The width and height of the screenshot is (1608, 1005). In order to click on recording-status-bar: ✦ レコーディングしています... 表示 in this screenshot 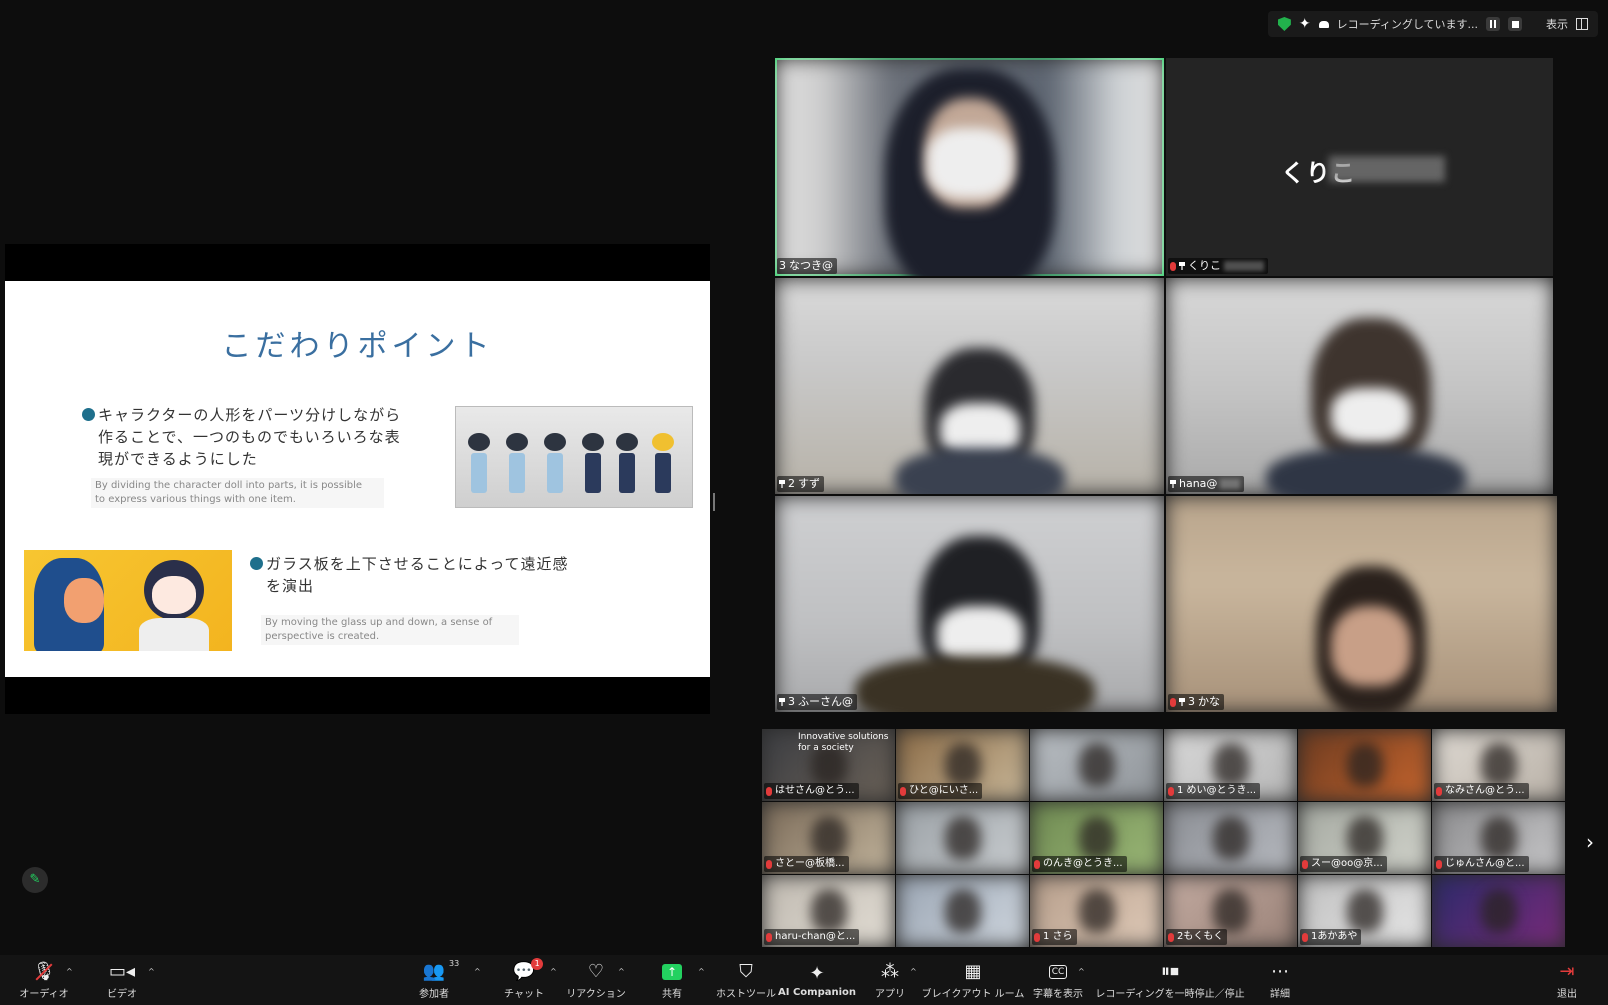, I will do `click(1432, 24)`.